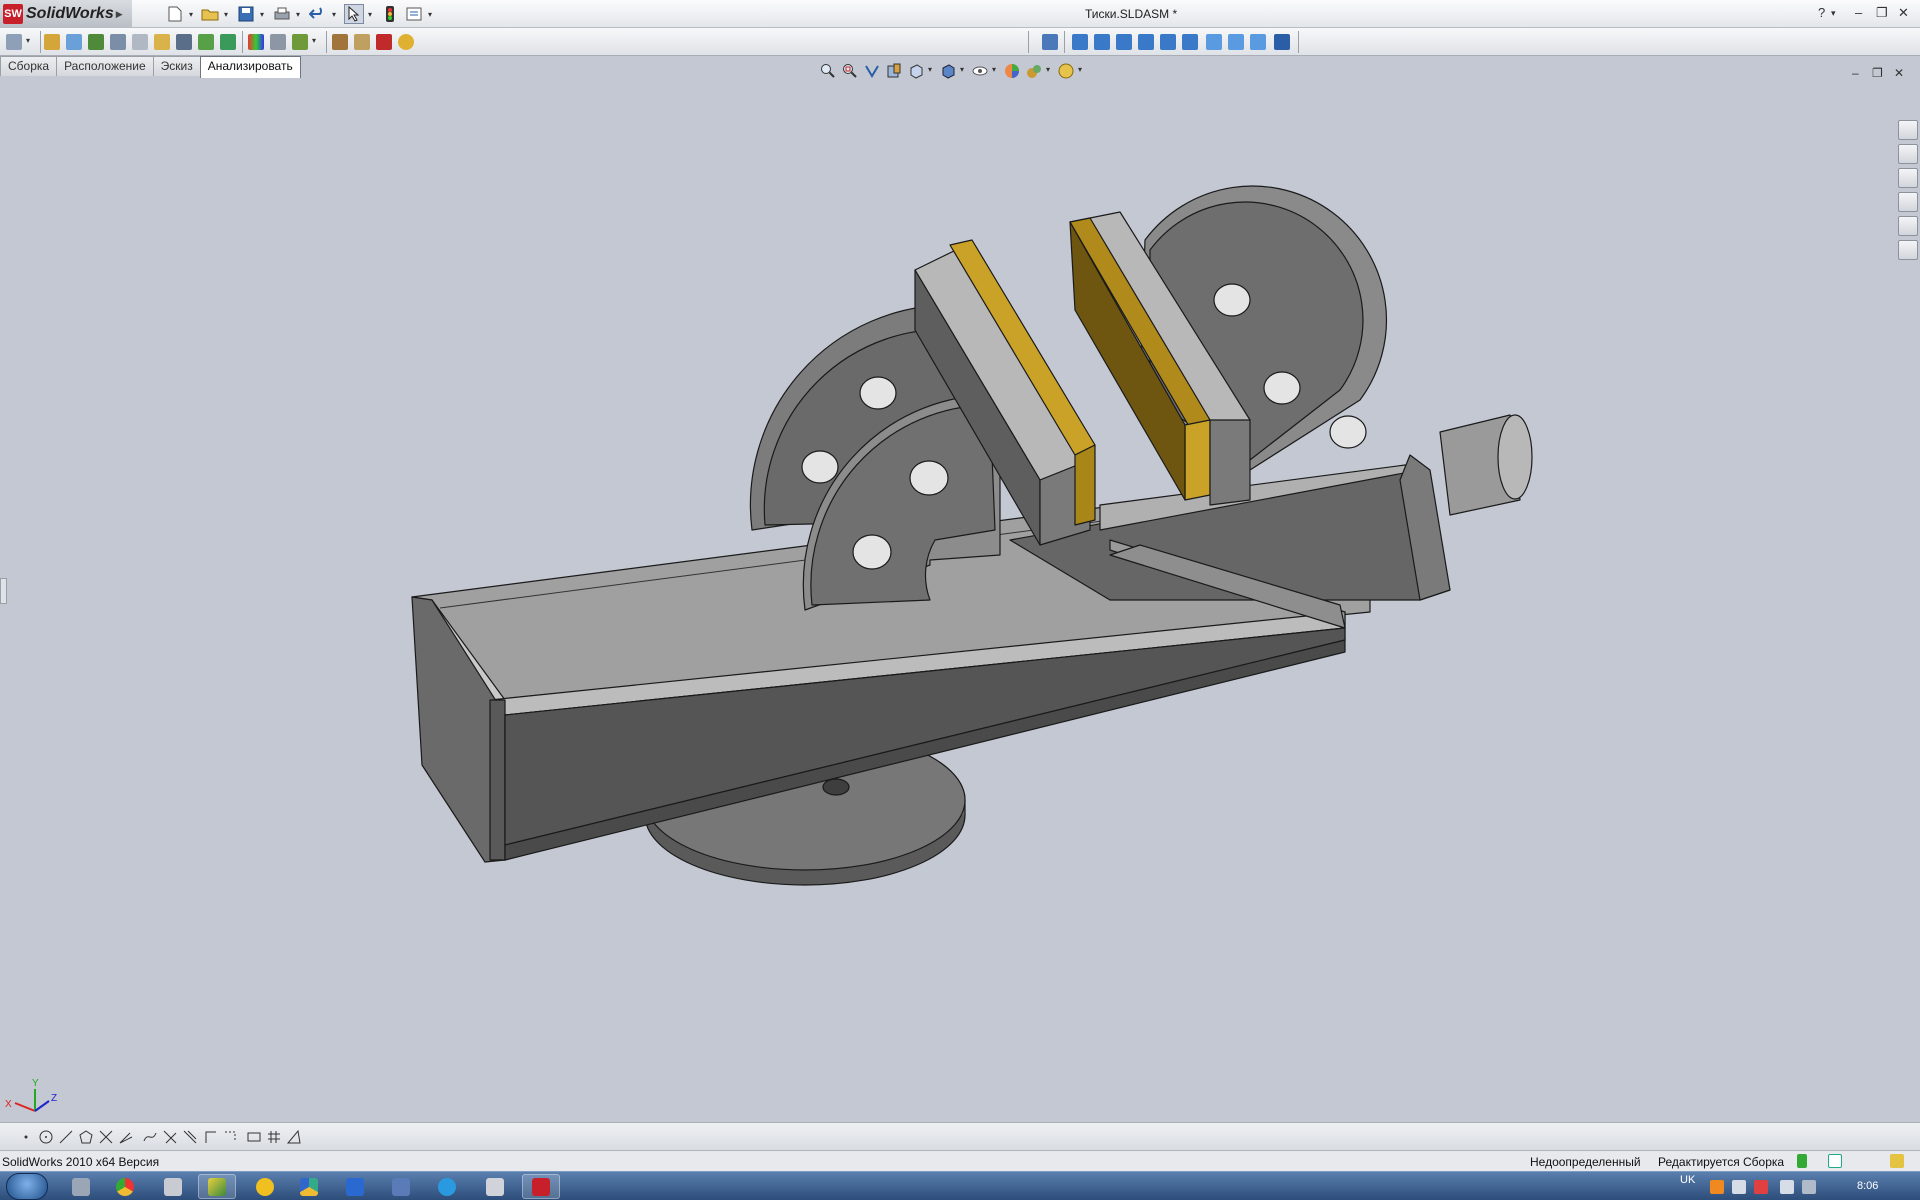  I want to click on telegram-taskbar-icon, so click(447, 1186).